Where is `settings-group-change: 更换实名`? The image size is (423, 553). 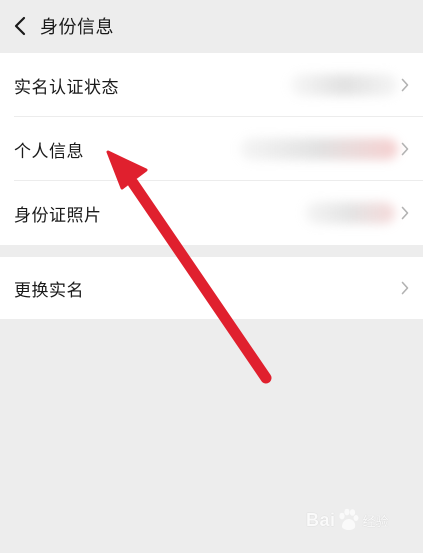
settings-group-change: 更换实名 is located at coordinates (211, 288).